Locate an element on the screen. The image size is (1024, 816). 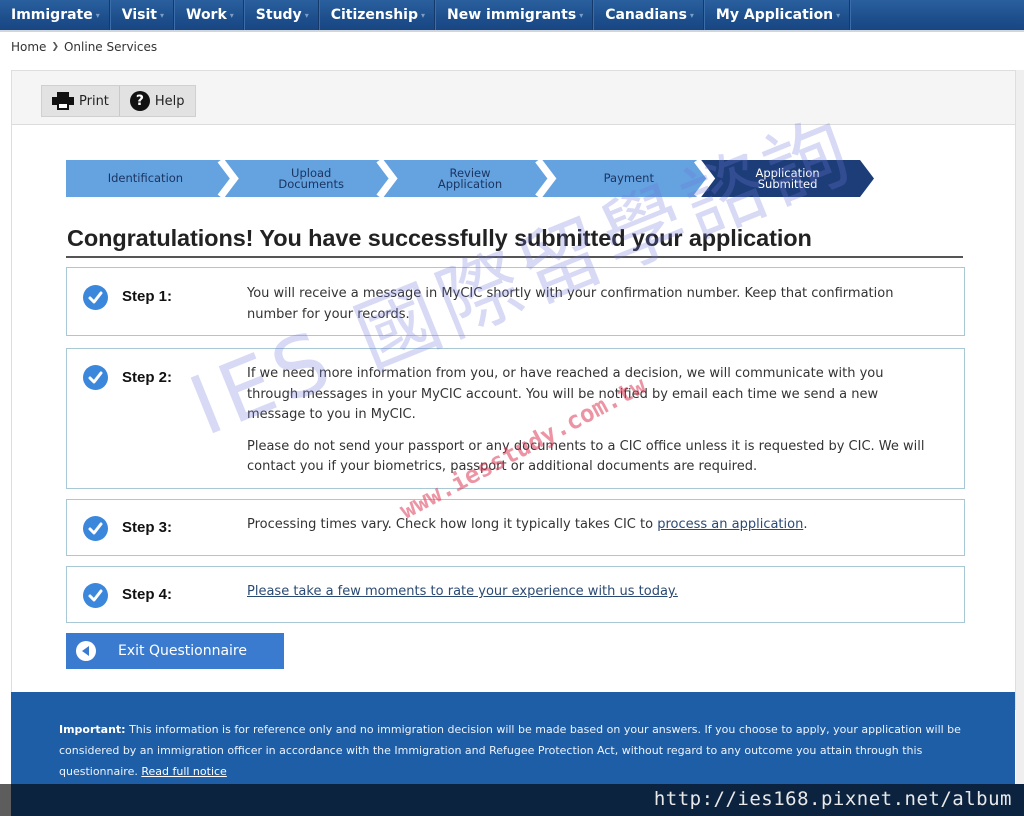
nav-label: Work is located at coordinates (206, 15).